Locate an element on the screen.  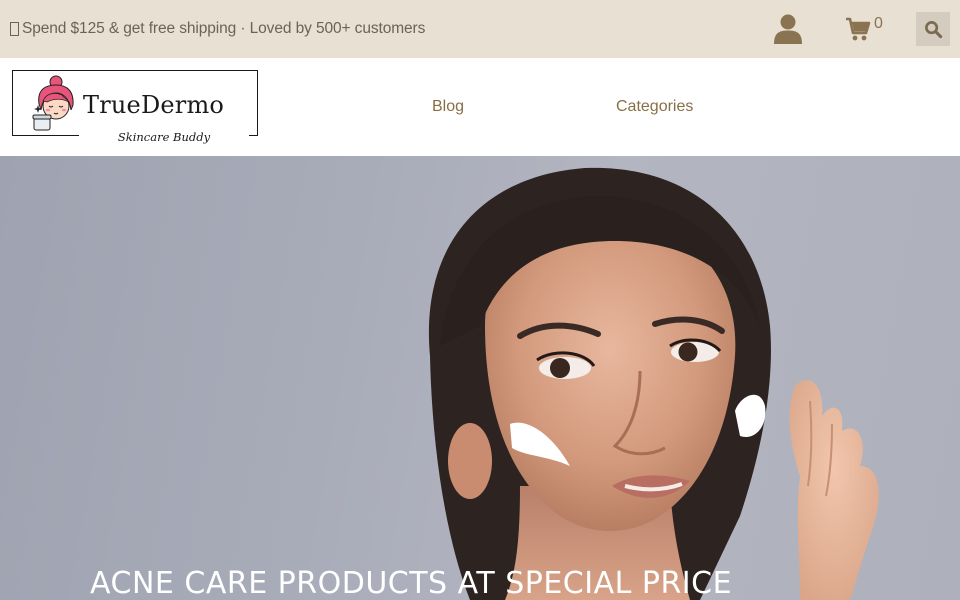
promo-glyph-icon is located at coordinates (14, 29).